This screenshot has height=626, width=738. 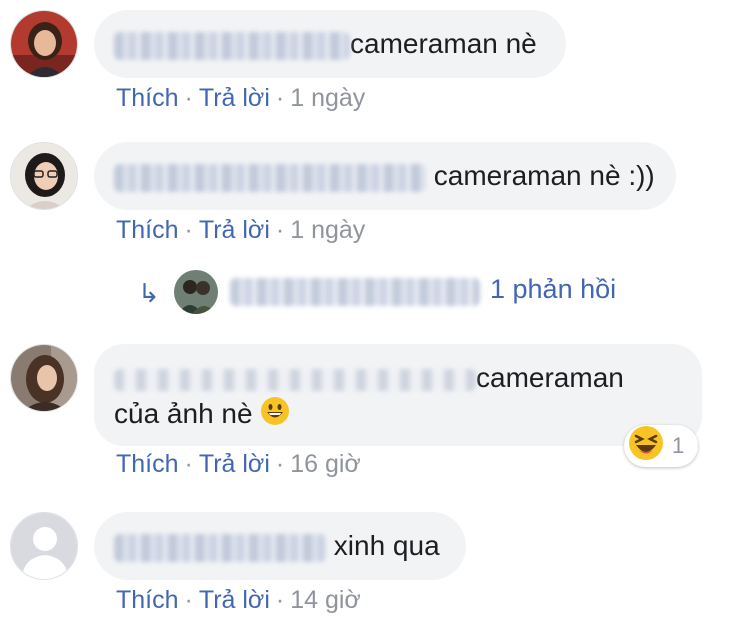 I want to click on comment-bubble: xinh qua, so click(x=280, y=546).